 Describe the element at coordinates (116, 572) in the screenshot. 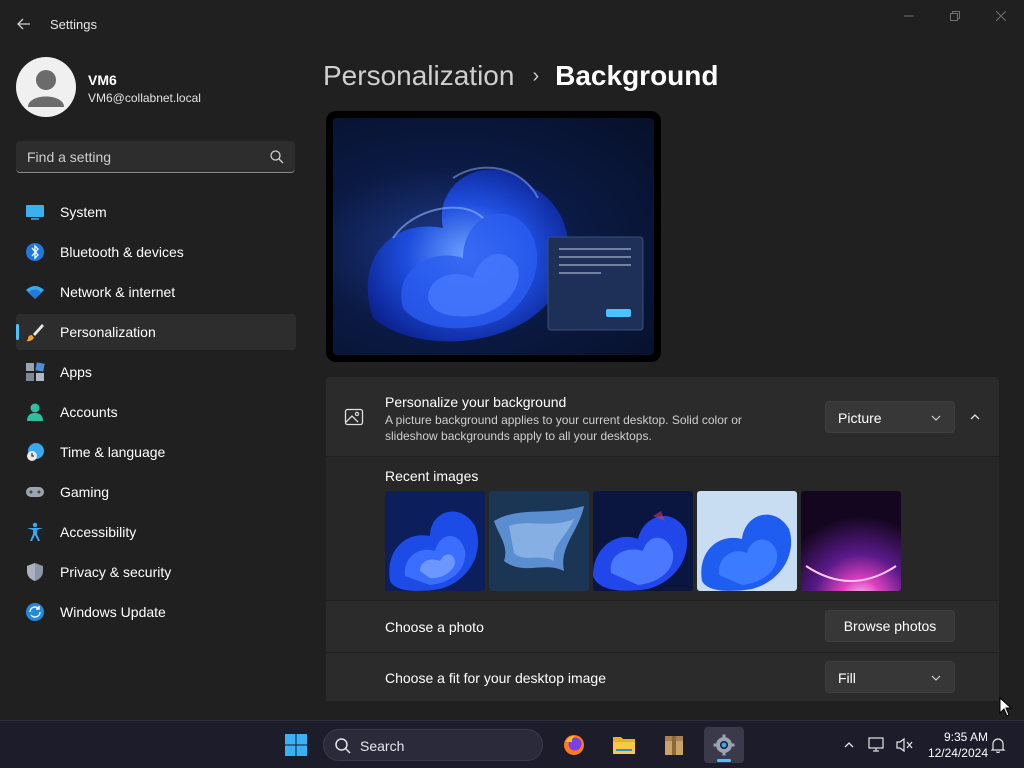

I see `sidebar-item-label: Privacy & security` at that location.